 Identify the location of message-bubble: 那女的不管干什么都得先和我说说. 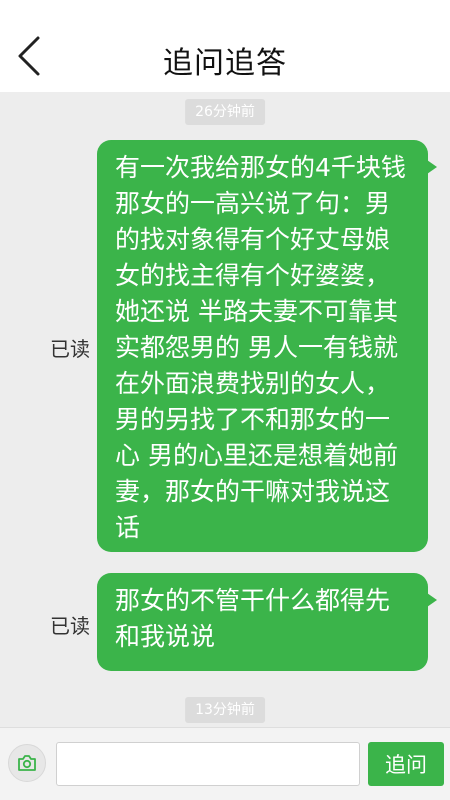
(267, 622).